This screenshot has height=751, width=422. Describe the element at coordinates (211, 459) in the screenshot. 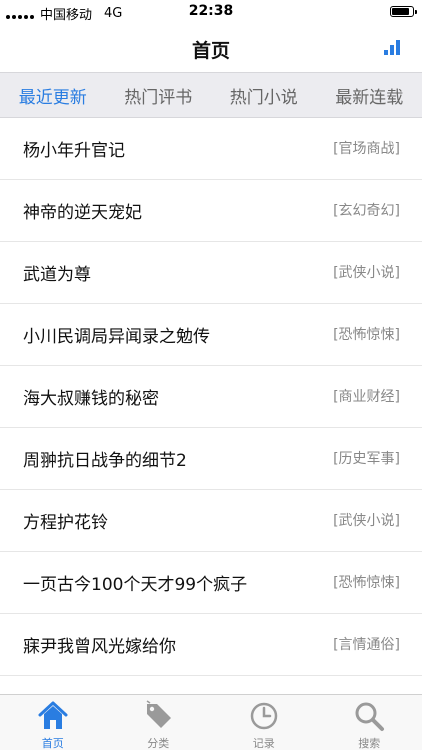

I see `list-item: 周翀抗日战争的细节2 [历史军事]` at that location.